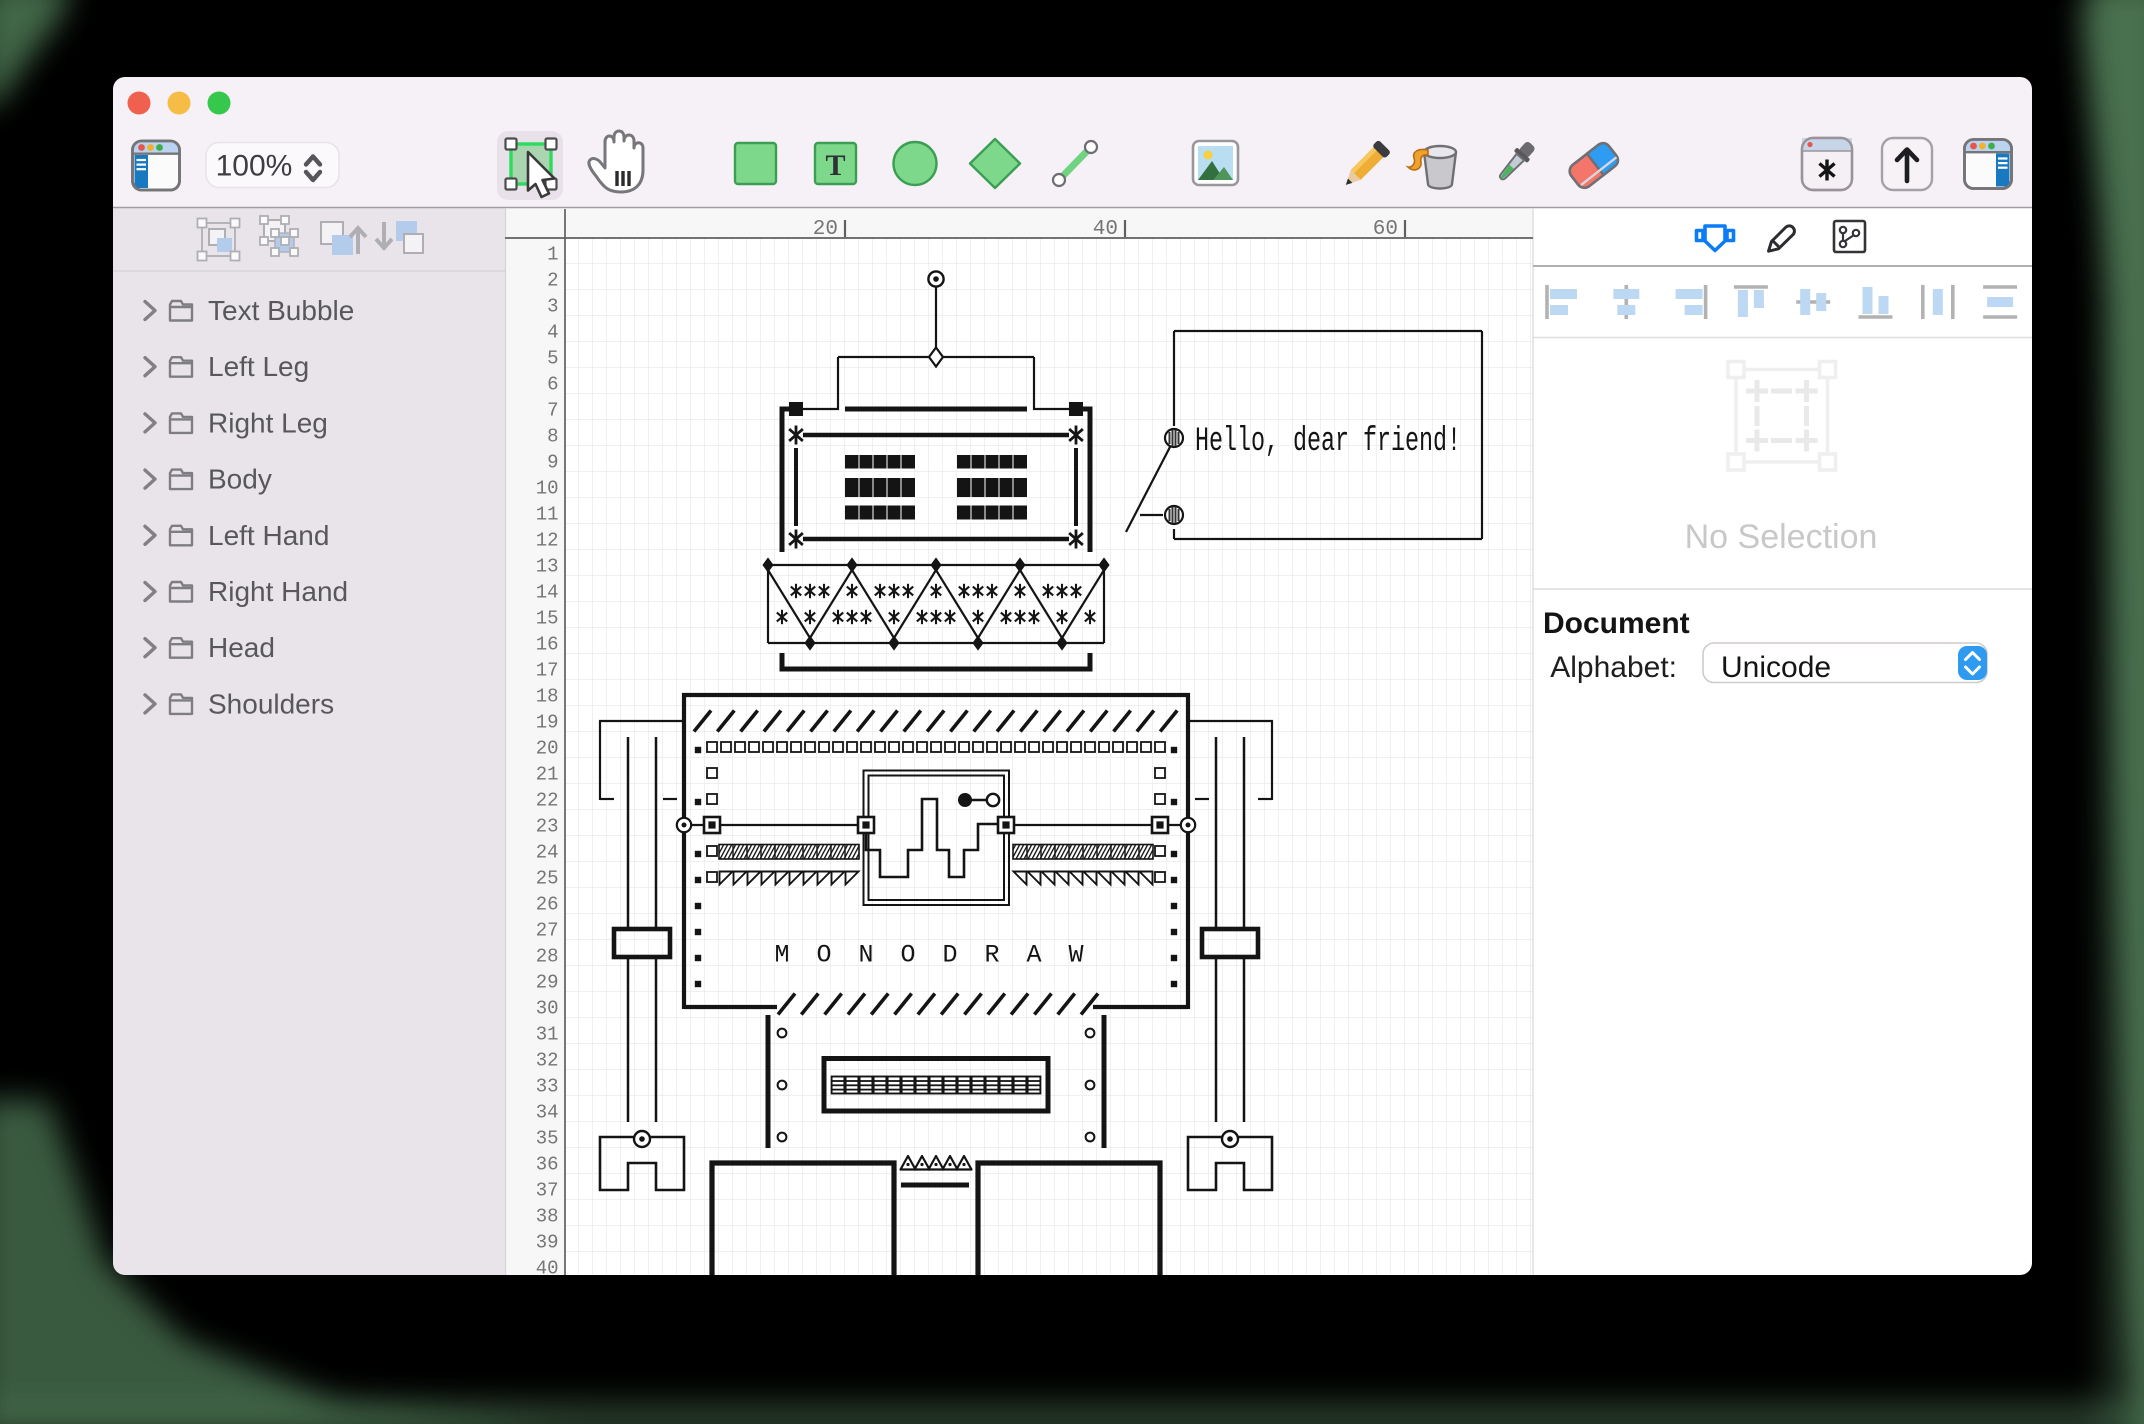 The height and width of the screenshot is (1424, 2144). Describe the element at coordinates (547, 1087) in the screenshot. I see `svg-text: 33` at that location.